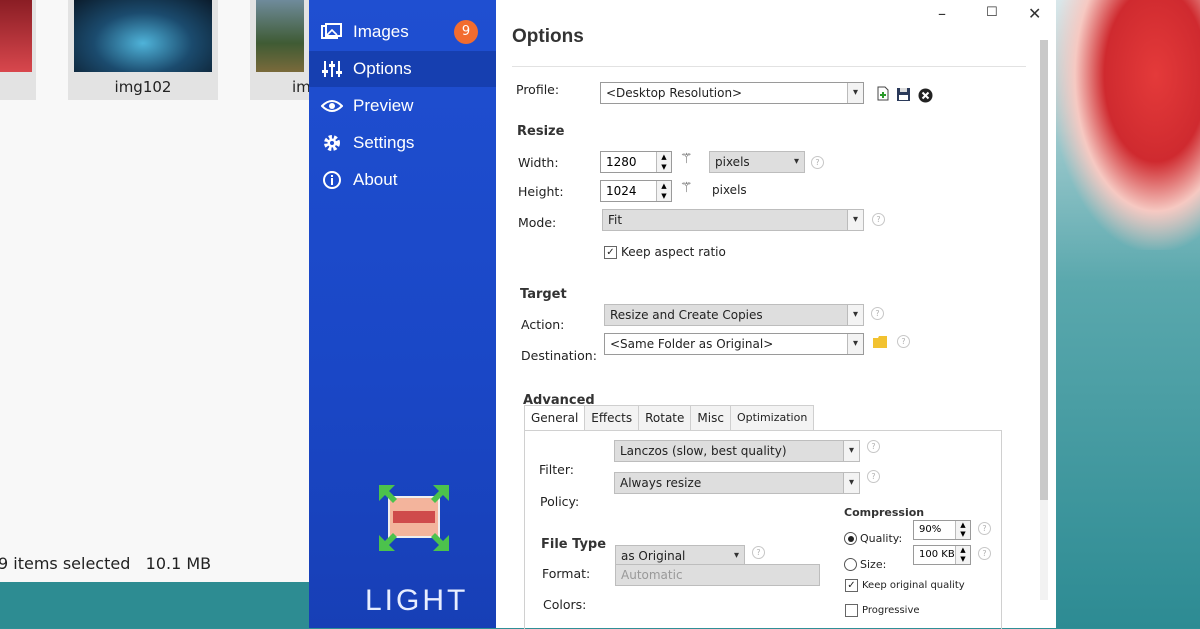  I want to click on colors-label: Colors:, so click(565, 604).